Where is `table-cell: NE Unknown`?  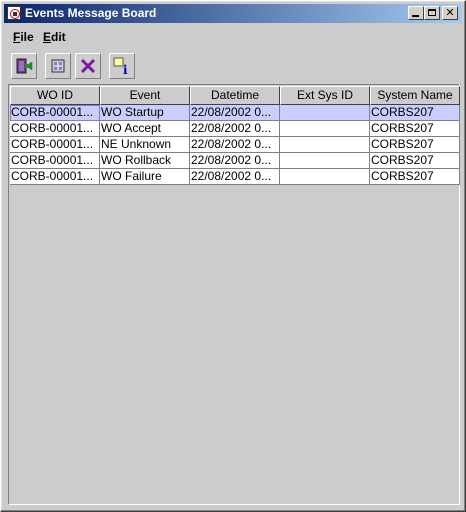
table-cell: NE Unknown is located at coordinates (145, 145).